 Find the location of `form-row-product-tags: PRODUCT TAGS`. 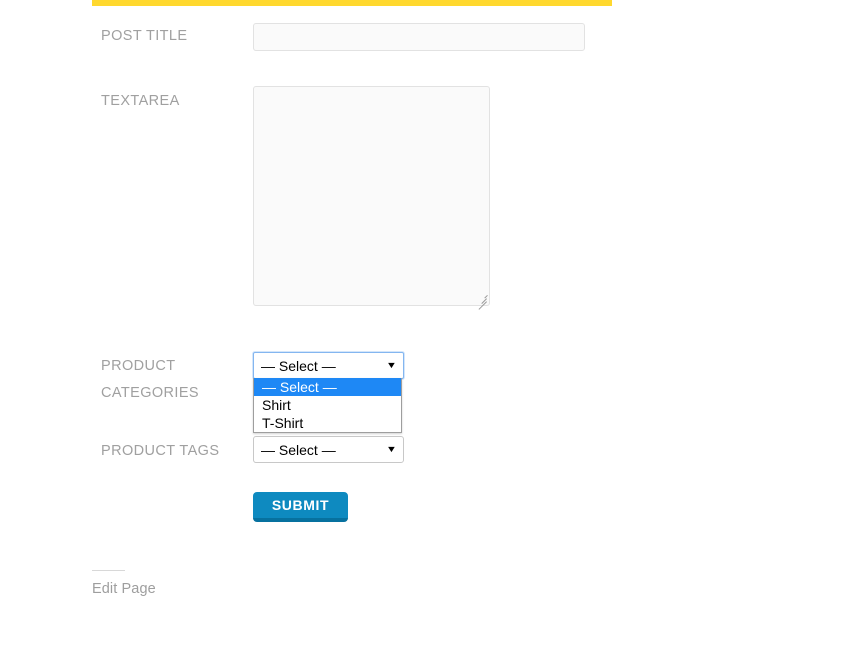

form-row-product-tags: PRODUCT TAGS is located at coordinates (423, 453).